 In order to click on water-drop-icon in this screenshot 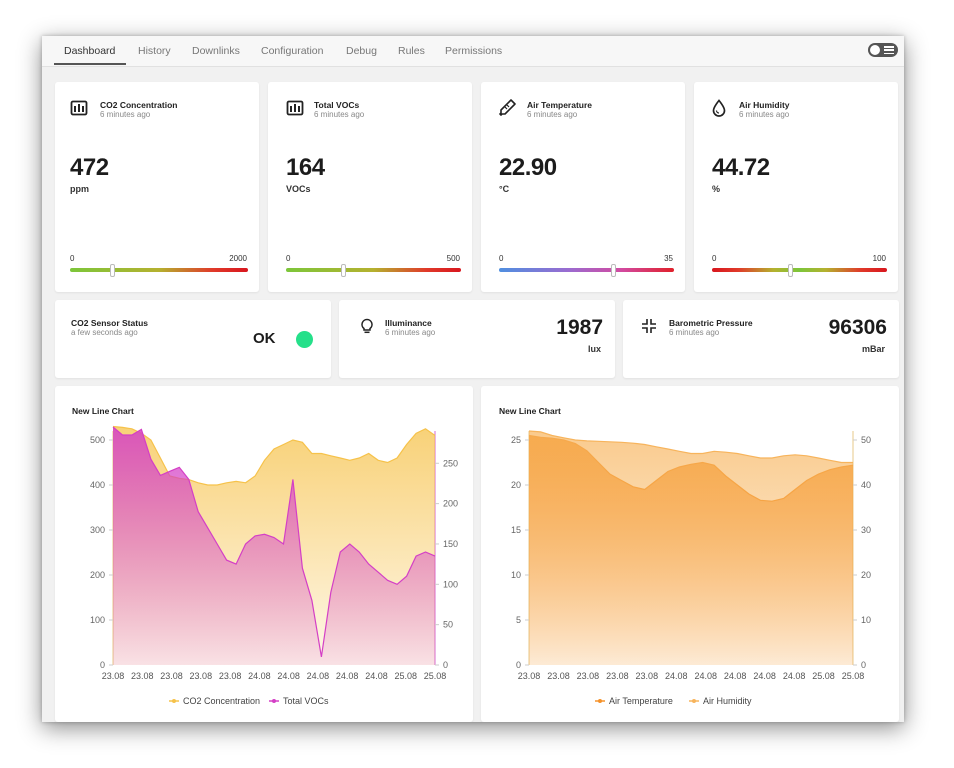, I will do `click(719, 108)`.